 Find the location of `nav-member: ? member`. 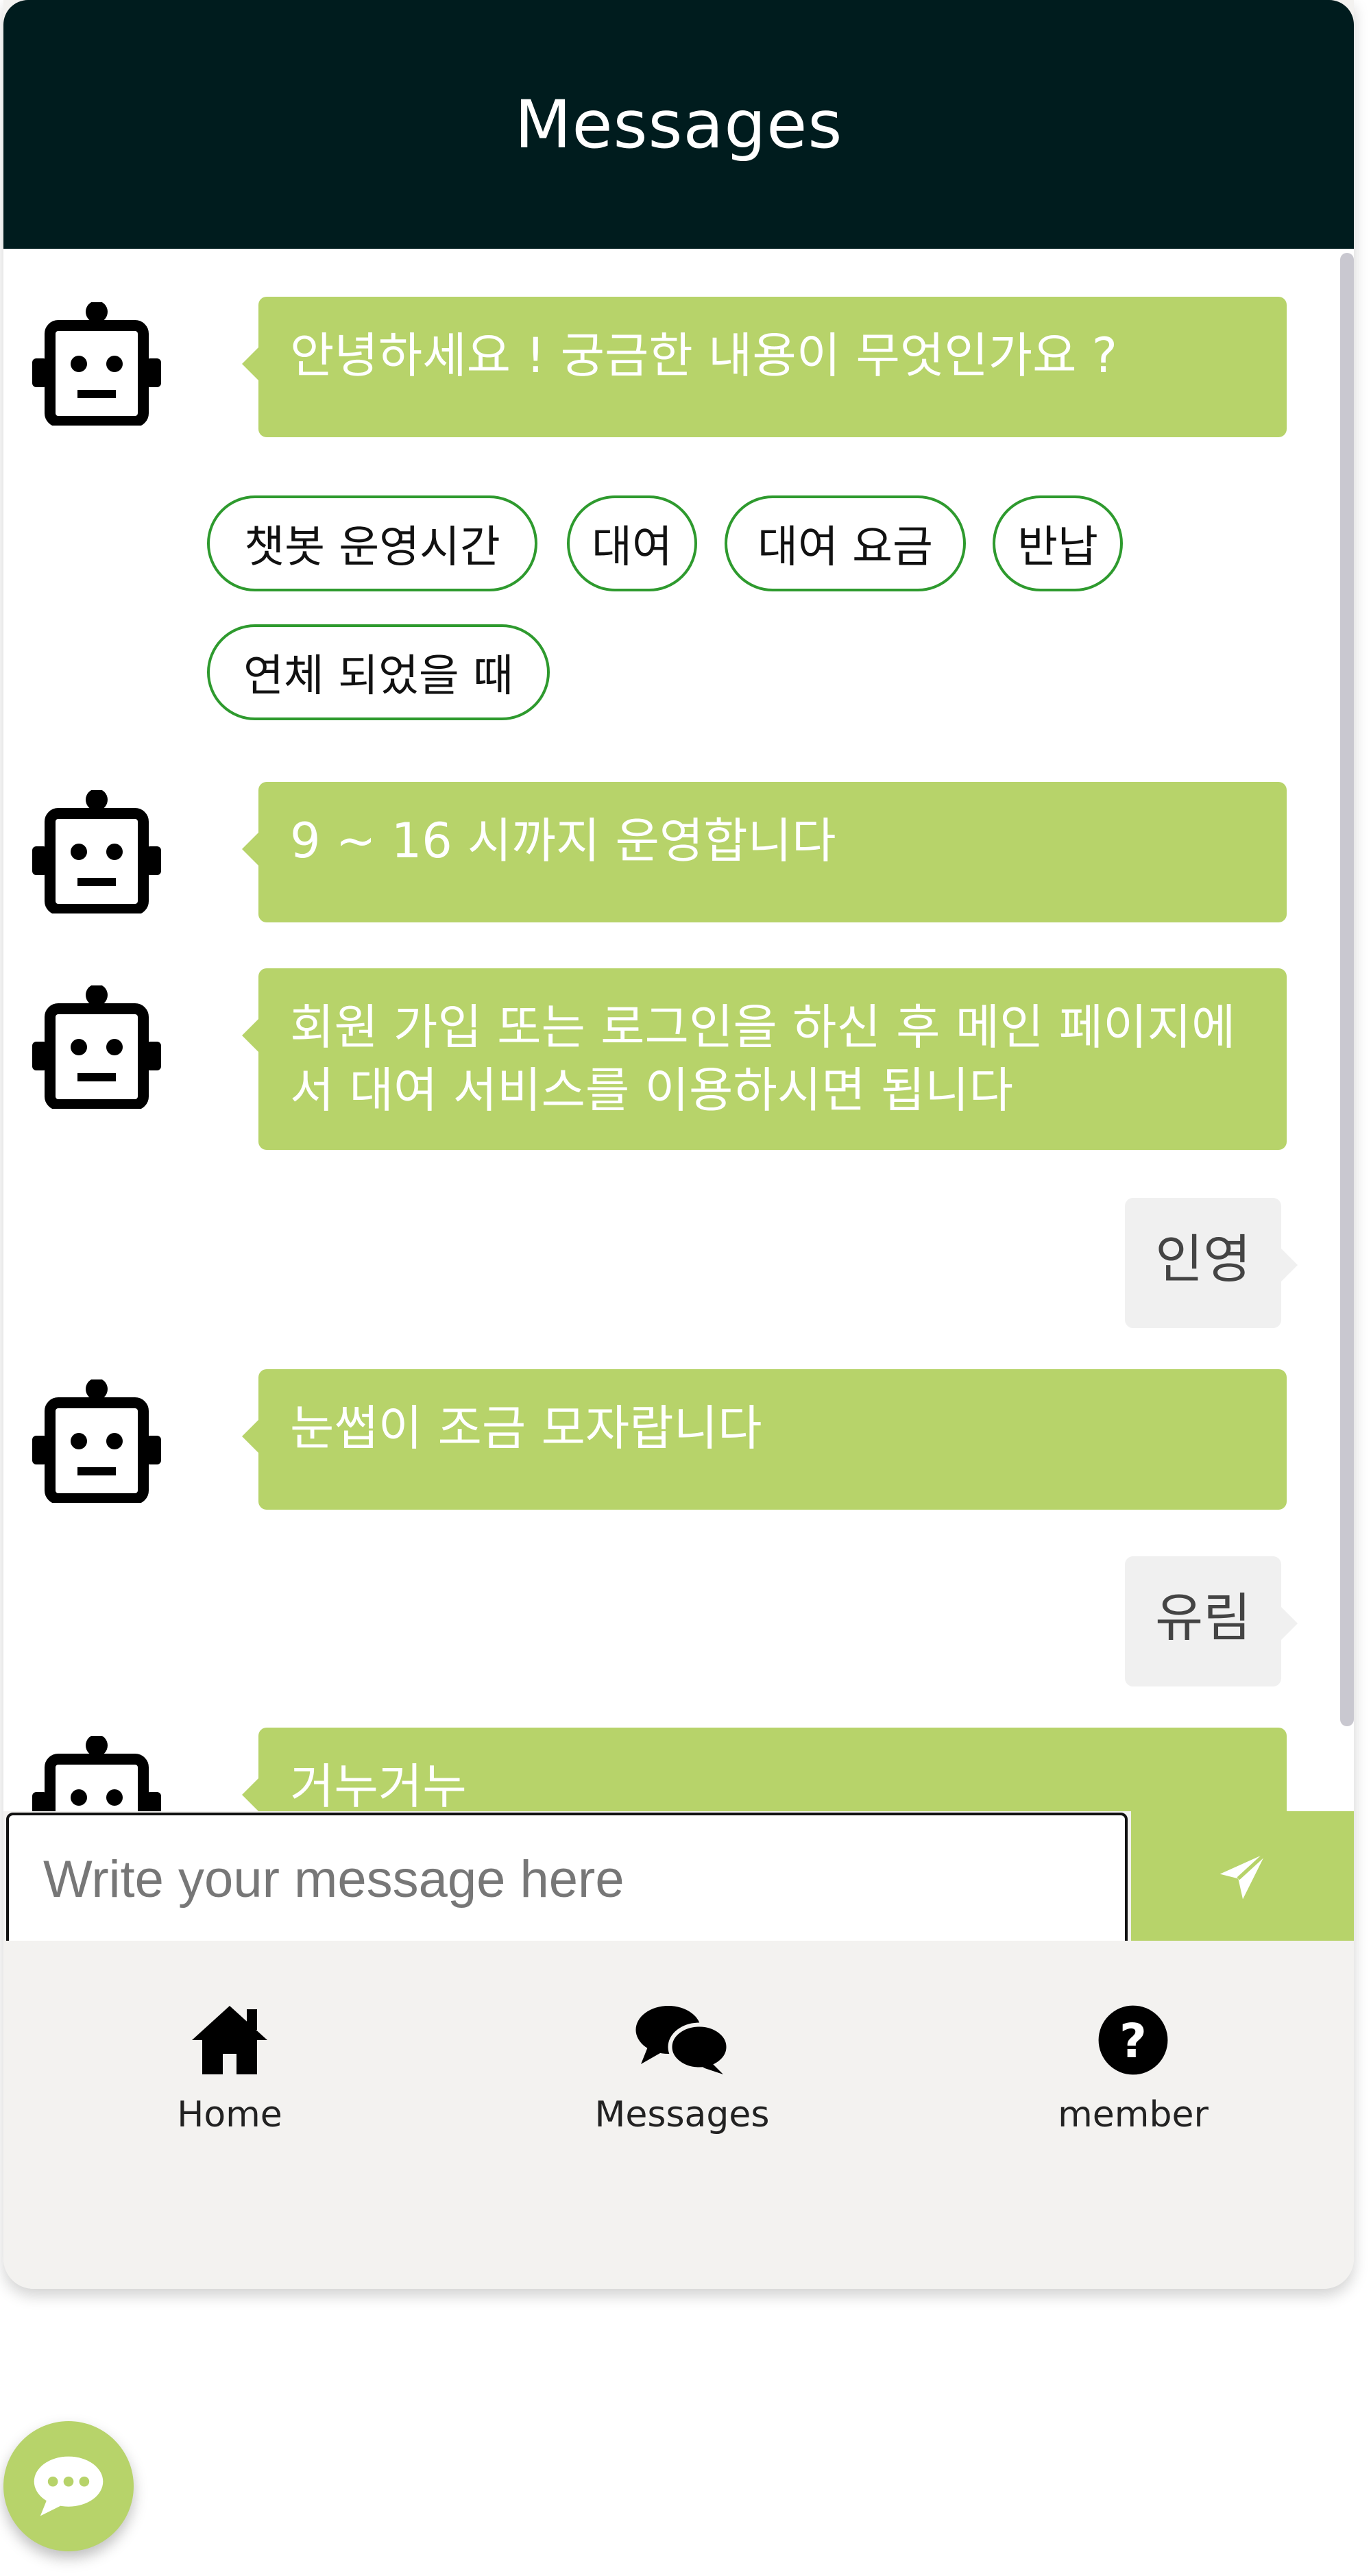

nav-member: ? member is located at coordinates (1133, 2069).